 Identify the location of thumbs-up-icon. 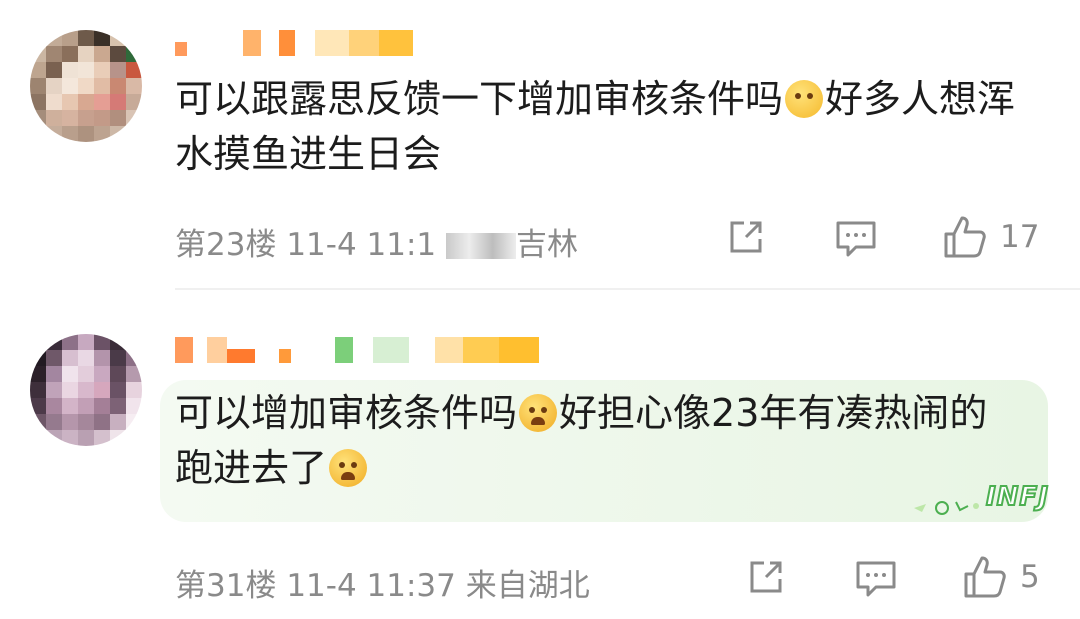
(985, 577).